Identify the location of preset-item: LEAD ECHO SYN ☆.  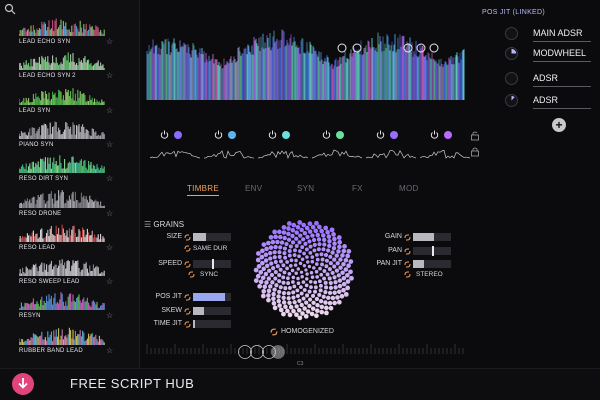
(70, 32).